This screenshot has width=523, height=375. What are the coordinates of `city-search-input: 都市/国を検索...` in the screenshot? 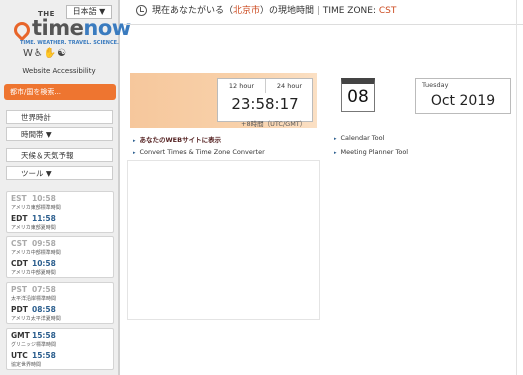 It's located at (60, 92).